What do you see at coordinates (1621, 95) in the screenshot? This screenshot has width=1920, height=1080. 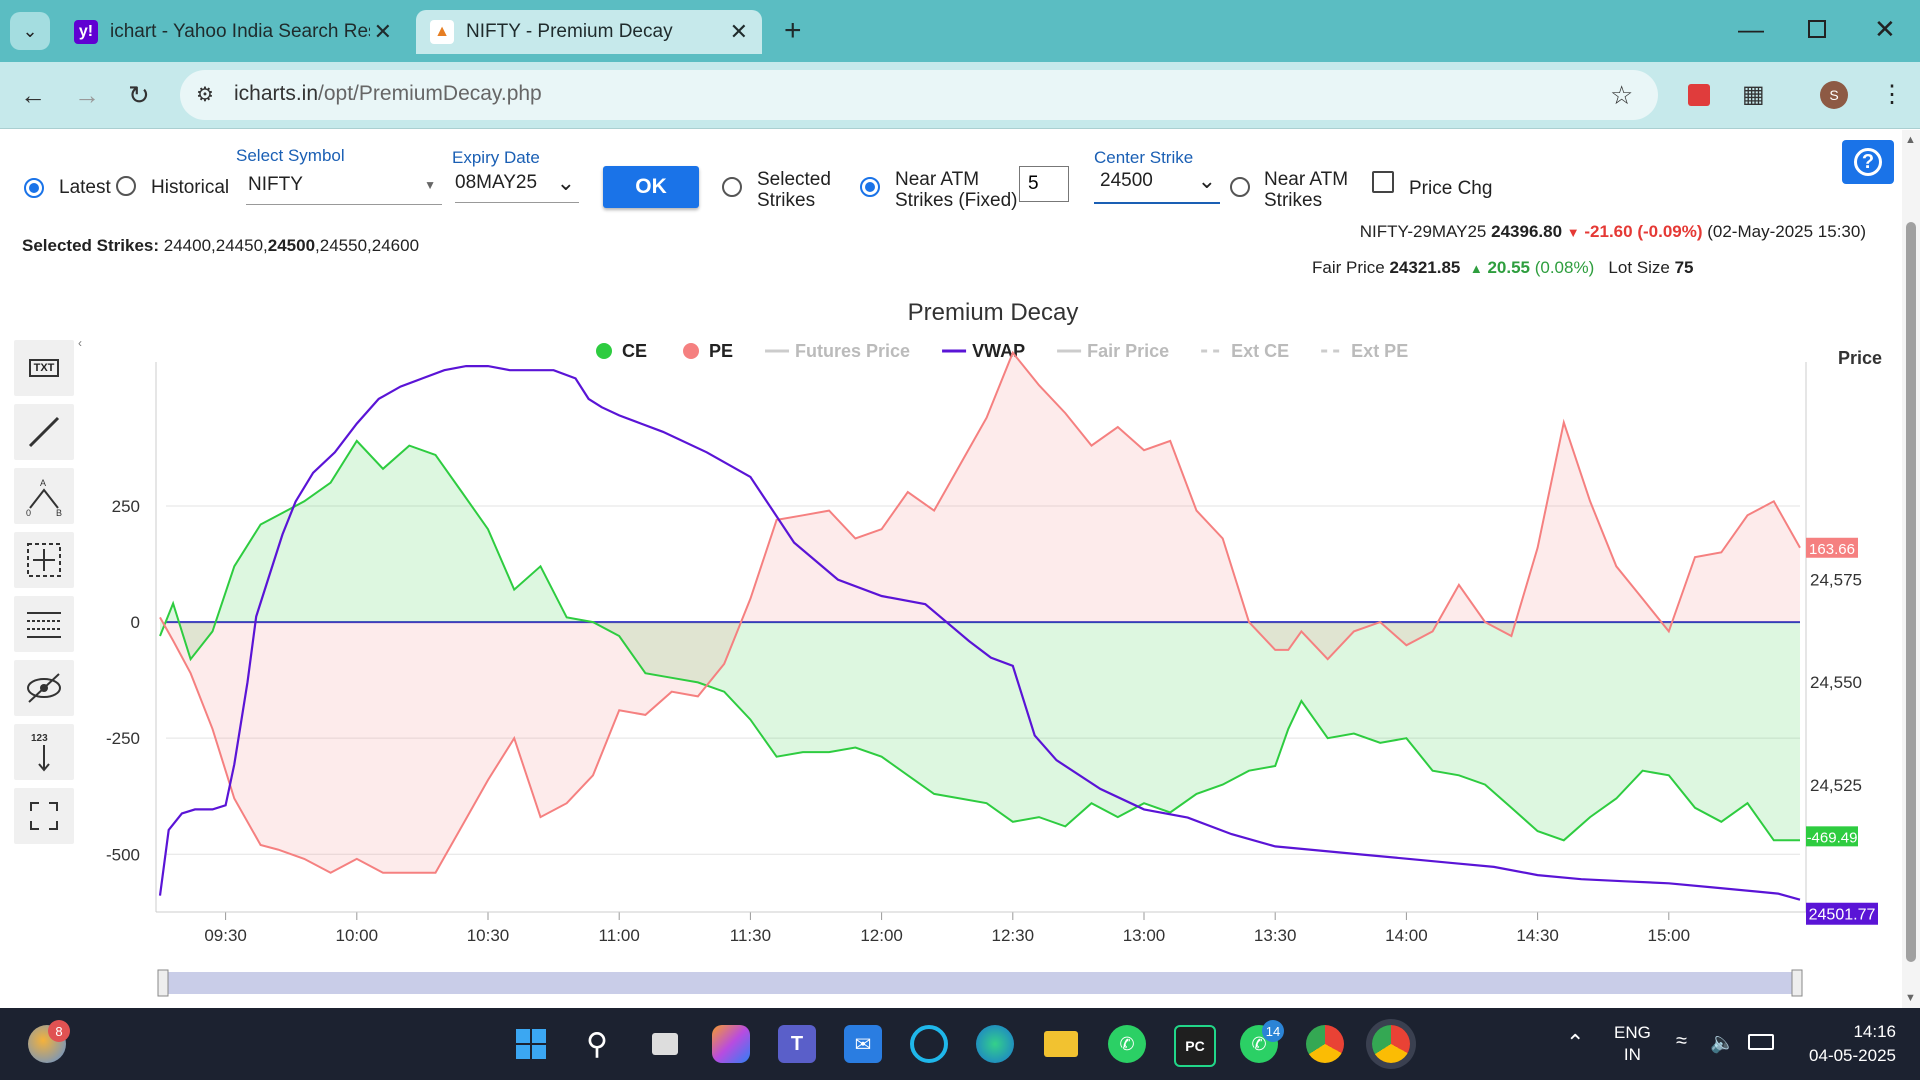 I see `bookmark-star-icon: ☆` at bounding box center [1621, 95].